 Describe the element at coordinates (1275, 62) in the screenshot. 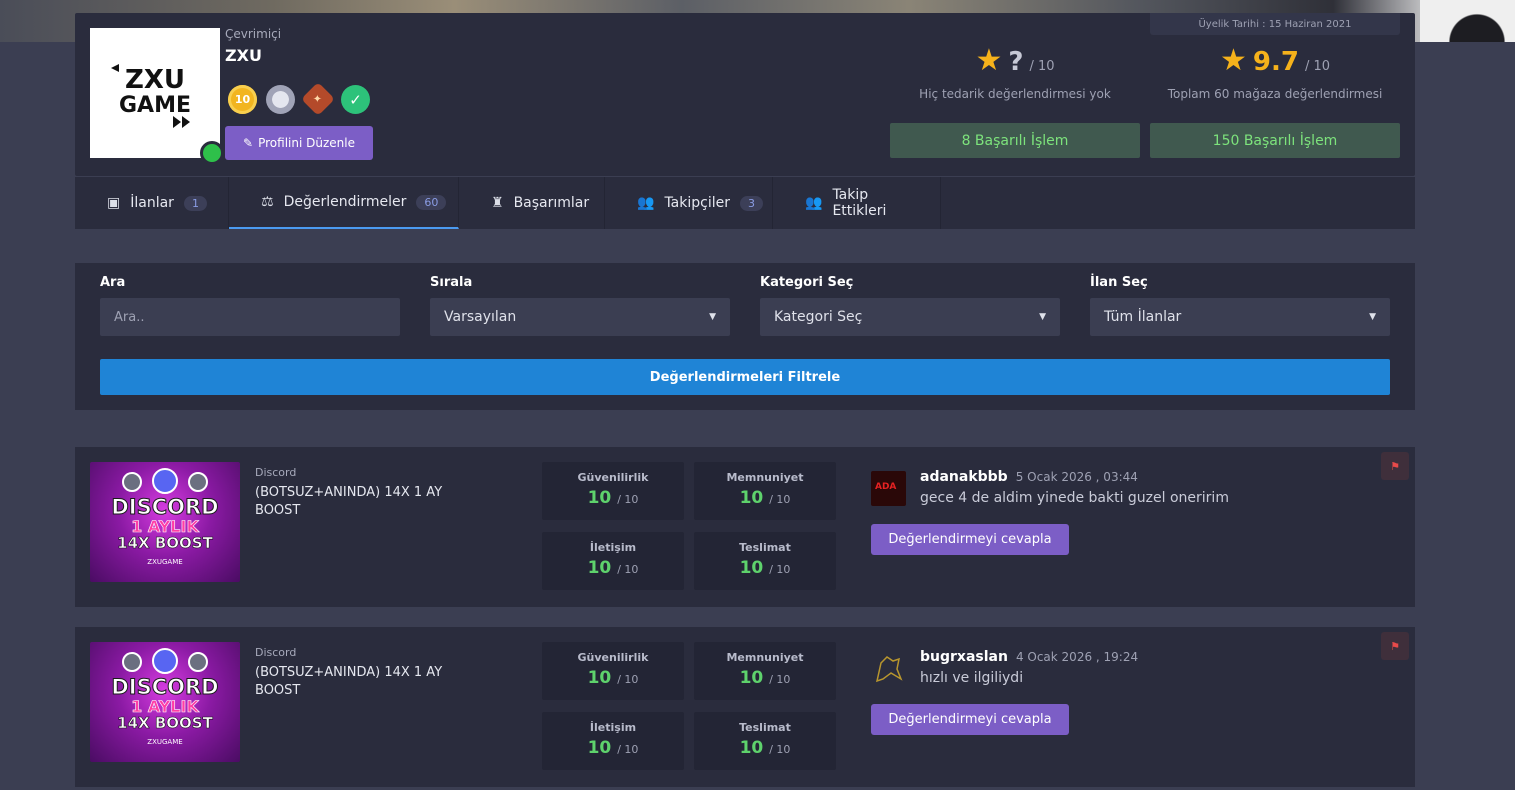

I see `store-score: 9.7` at that location.